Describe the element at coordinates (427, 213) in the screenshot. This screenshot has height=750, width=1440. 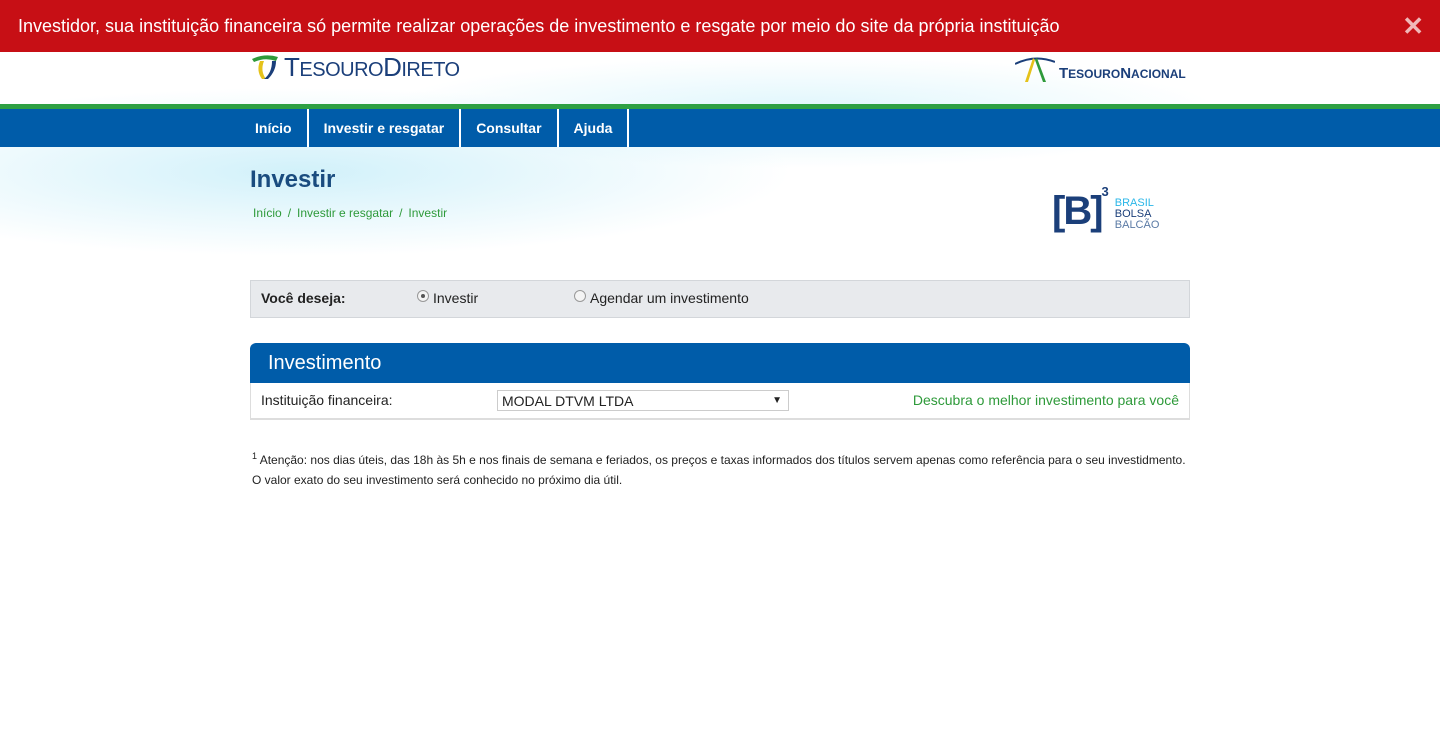
I see `breadcrumb-investir: Investir` at that location.